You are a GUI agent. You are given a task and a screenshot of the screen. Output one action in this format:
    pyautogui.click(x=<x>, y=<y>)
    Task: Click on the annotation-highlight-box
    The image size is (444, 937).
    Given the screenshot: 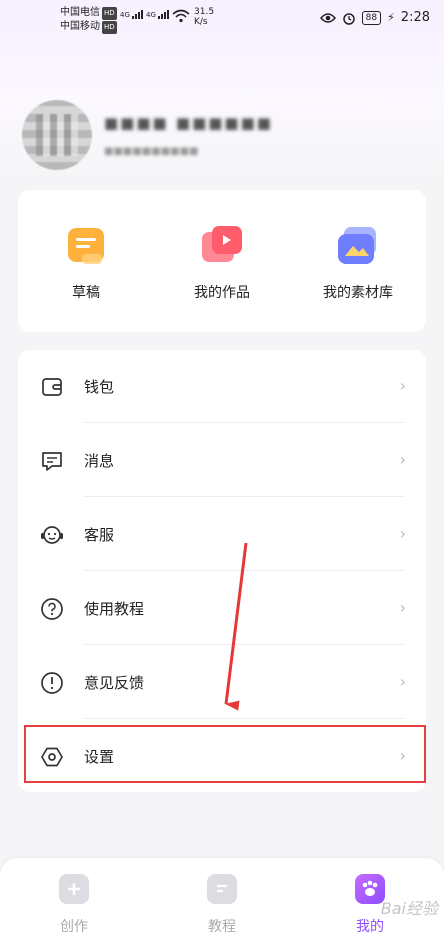 What is the action you would take?
    pyautogui.click(x=225, y=754)
    